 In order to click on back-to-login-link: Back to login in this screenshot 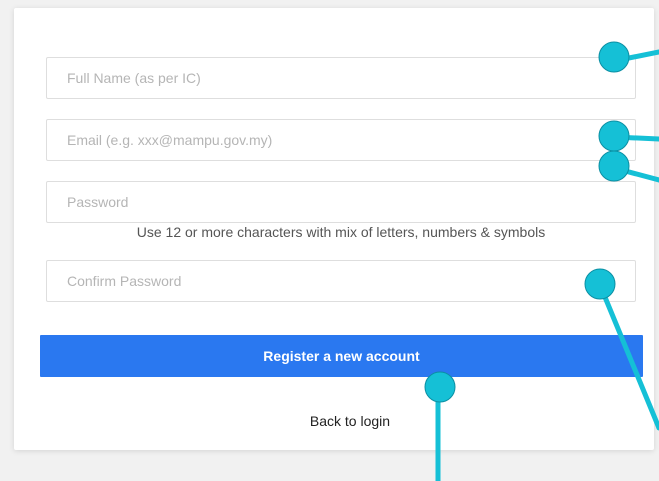, I will do `click(350, 421)`.